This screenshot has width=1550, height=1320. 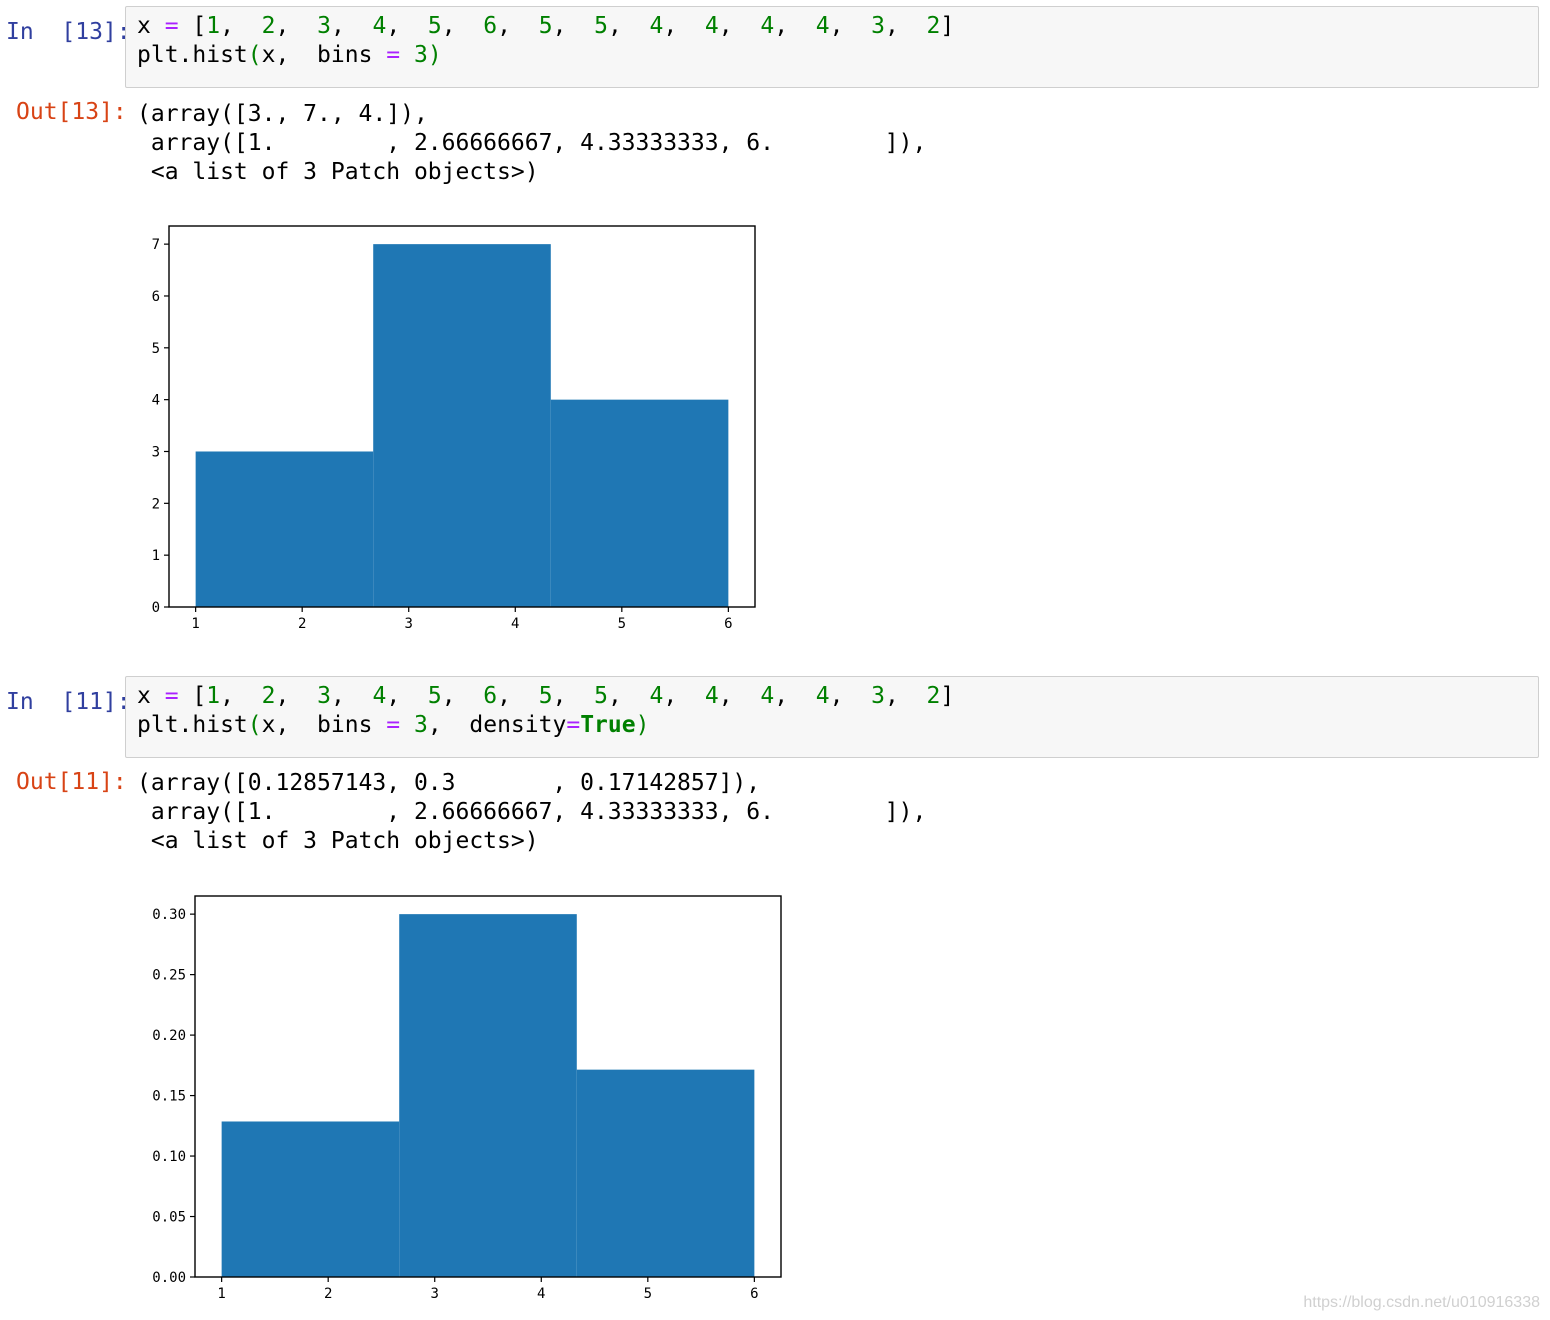 What do you see at coordinates (156, 401) in the screenshot?
I see `y-tick-label: 4` at bounding box center [156, 401].